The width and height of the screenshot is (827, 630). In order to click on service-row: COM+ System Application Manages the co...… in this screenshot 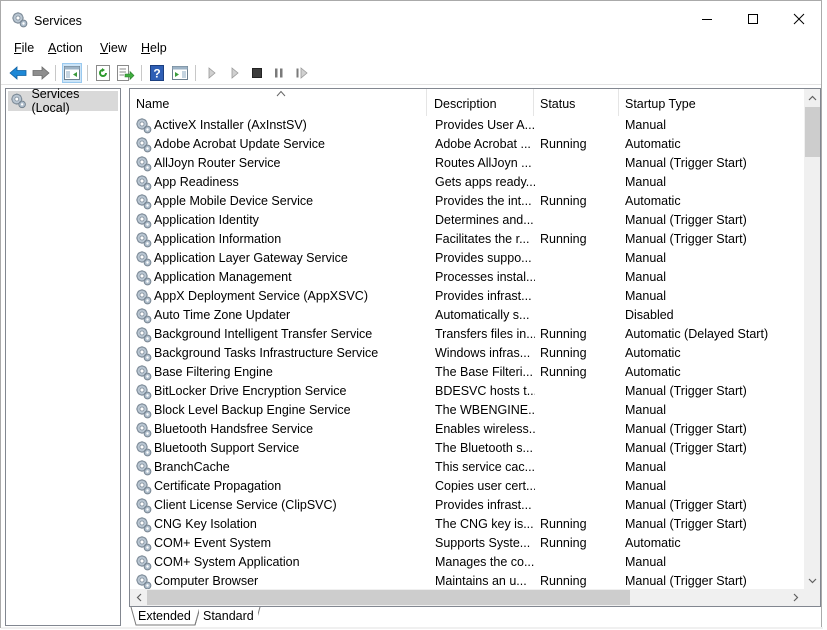, I will do `click(467, 562)`.